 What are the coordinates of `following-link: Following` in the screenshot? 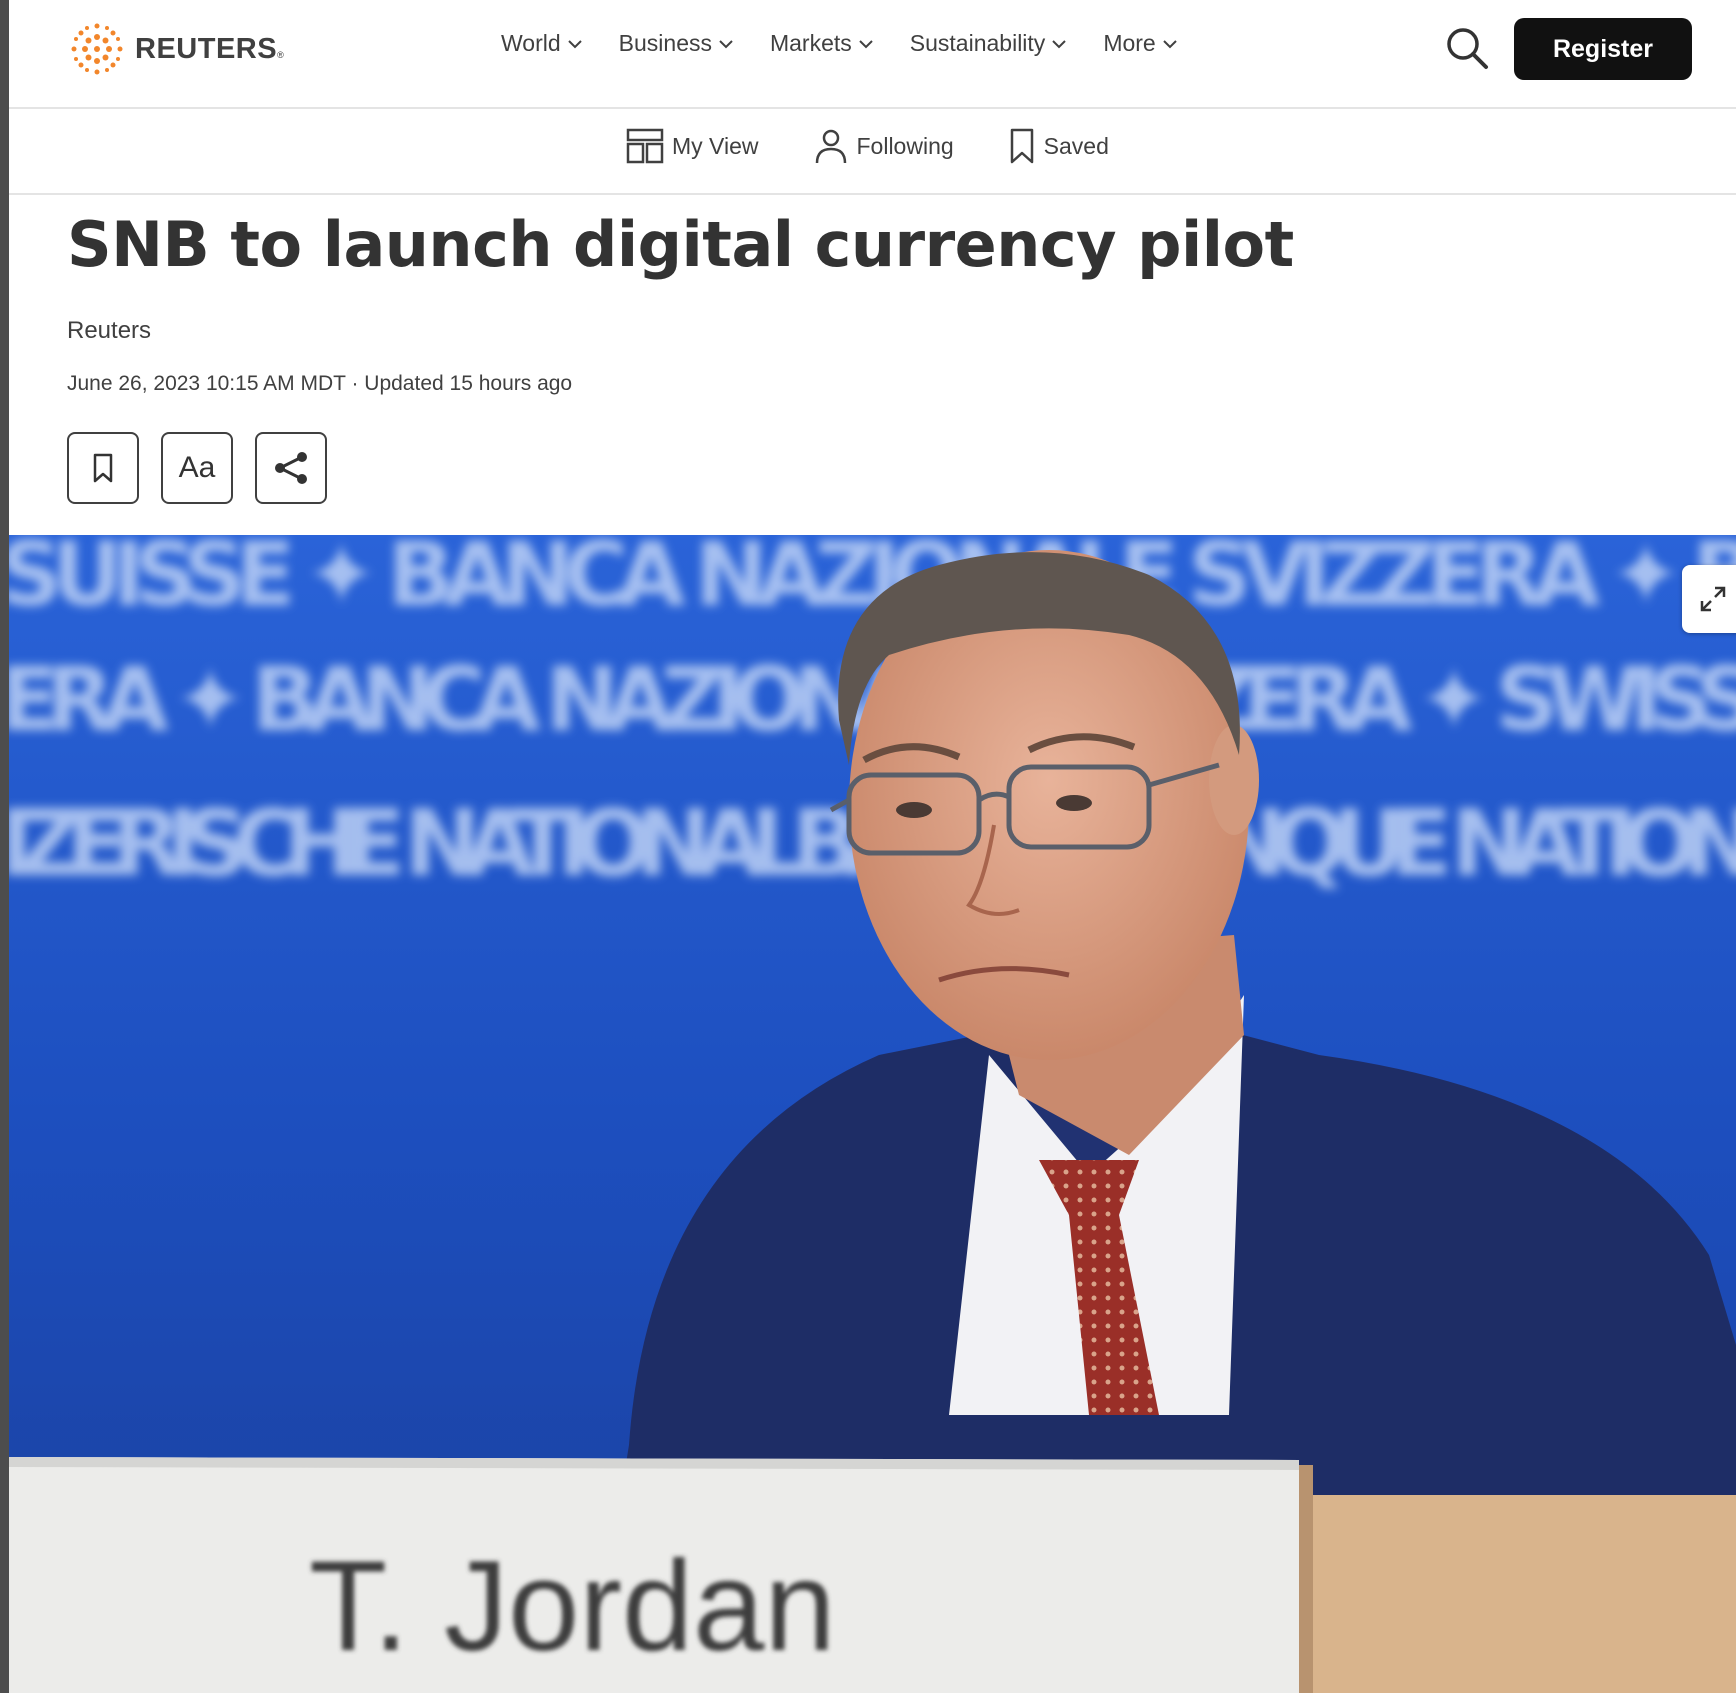 It's located at (883, 146).